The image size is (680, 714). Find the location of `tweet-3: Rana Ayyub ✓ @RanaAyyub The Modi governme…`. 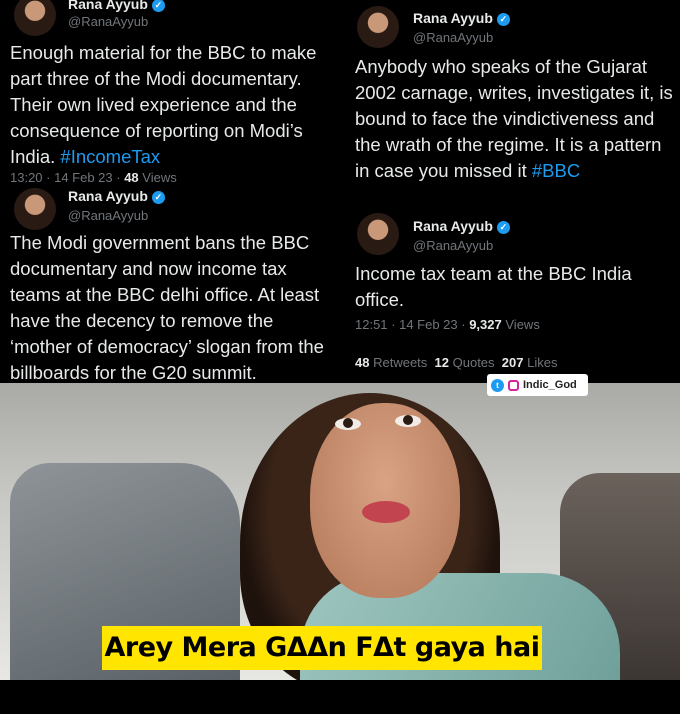

tweet-3: Rana Ayyub ✓ @RanaAyyub The Modi governme… is located at coordinates (170, 285).